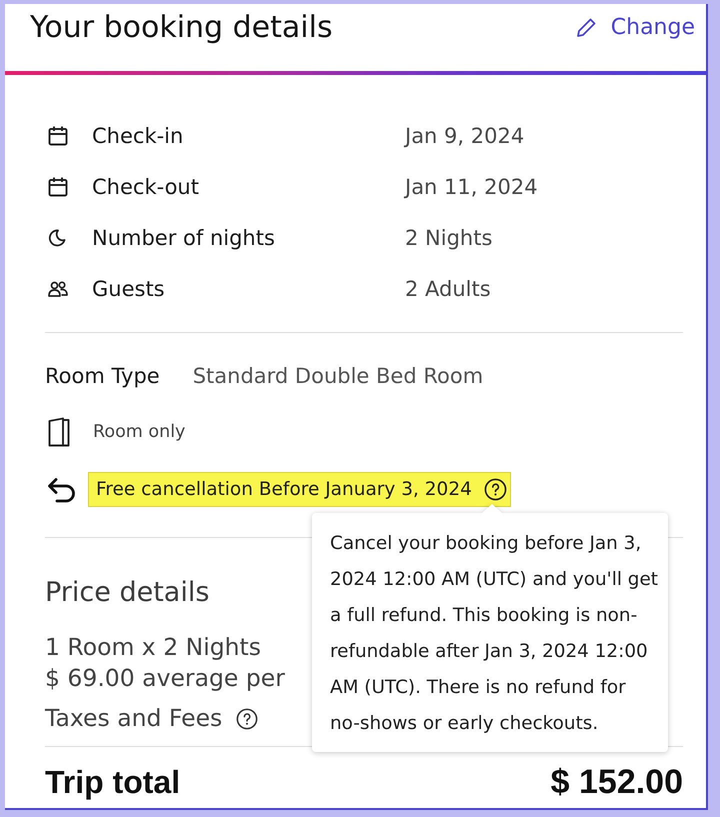 This screenshot has height=817, width=720. What do you see at coordinates (284, 489) in the screenshot?
I see `cancellation-text: Free cancellation Before January 3, 2024` at bounding box center [284, 489].